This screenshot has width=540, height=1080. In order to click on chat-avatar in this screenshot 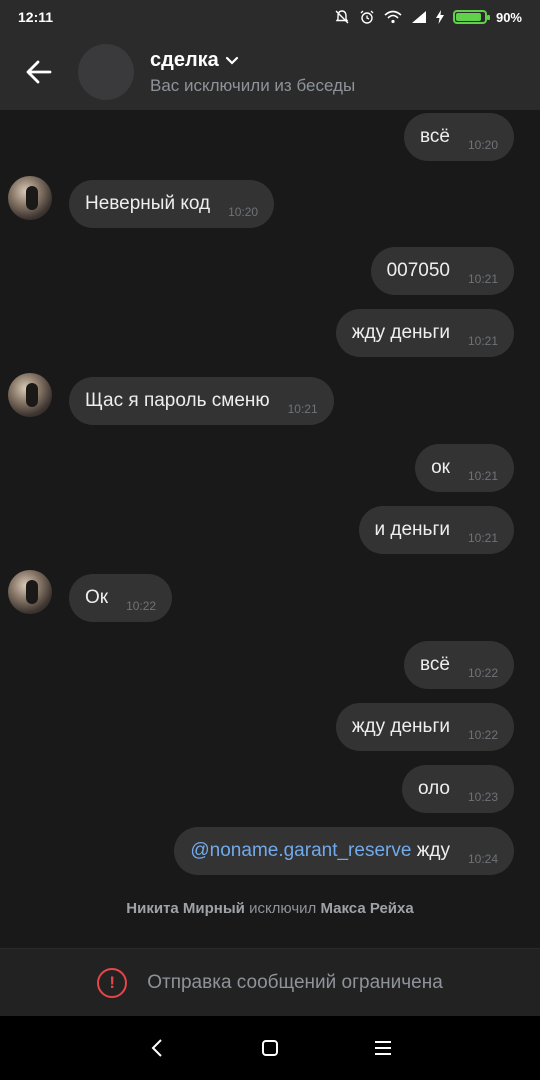, I will do `click(106, 72)`.